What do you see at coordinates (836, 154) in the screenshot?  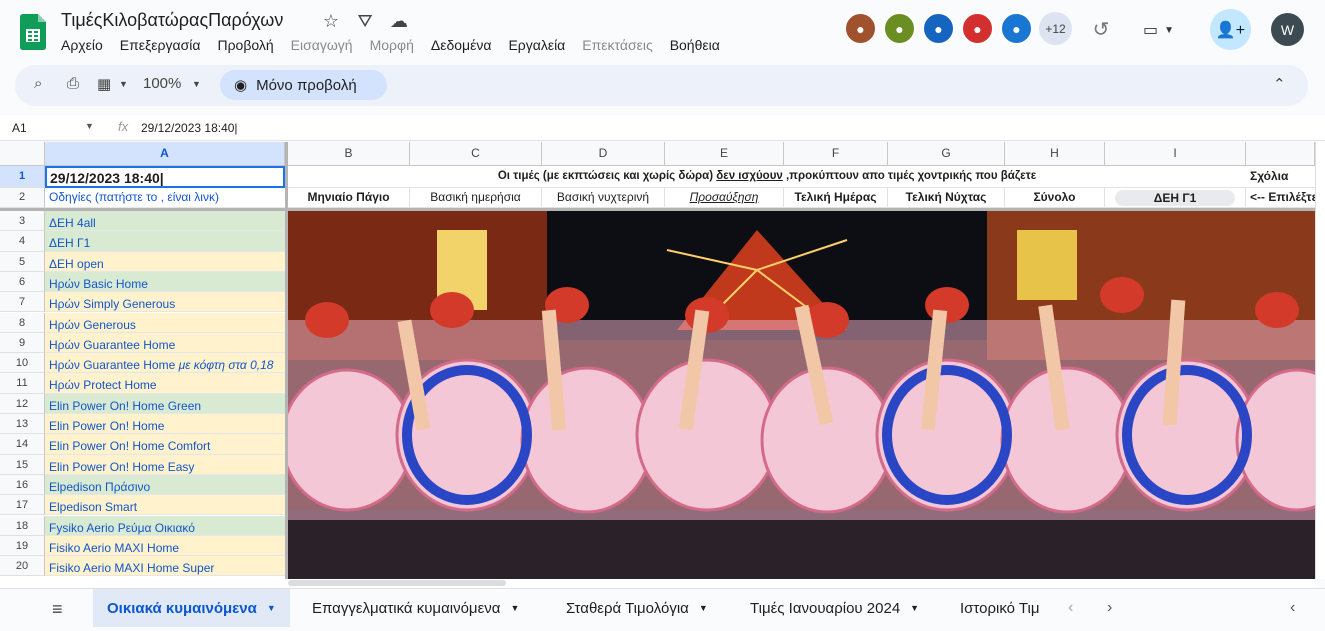 I see `column-header-f: F` at bounding box center [836, 154].